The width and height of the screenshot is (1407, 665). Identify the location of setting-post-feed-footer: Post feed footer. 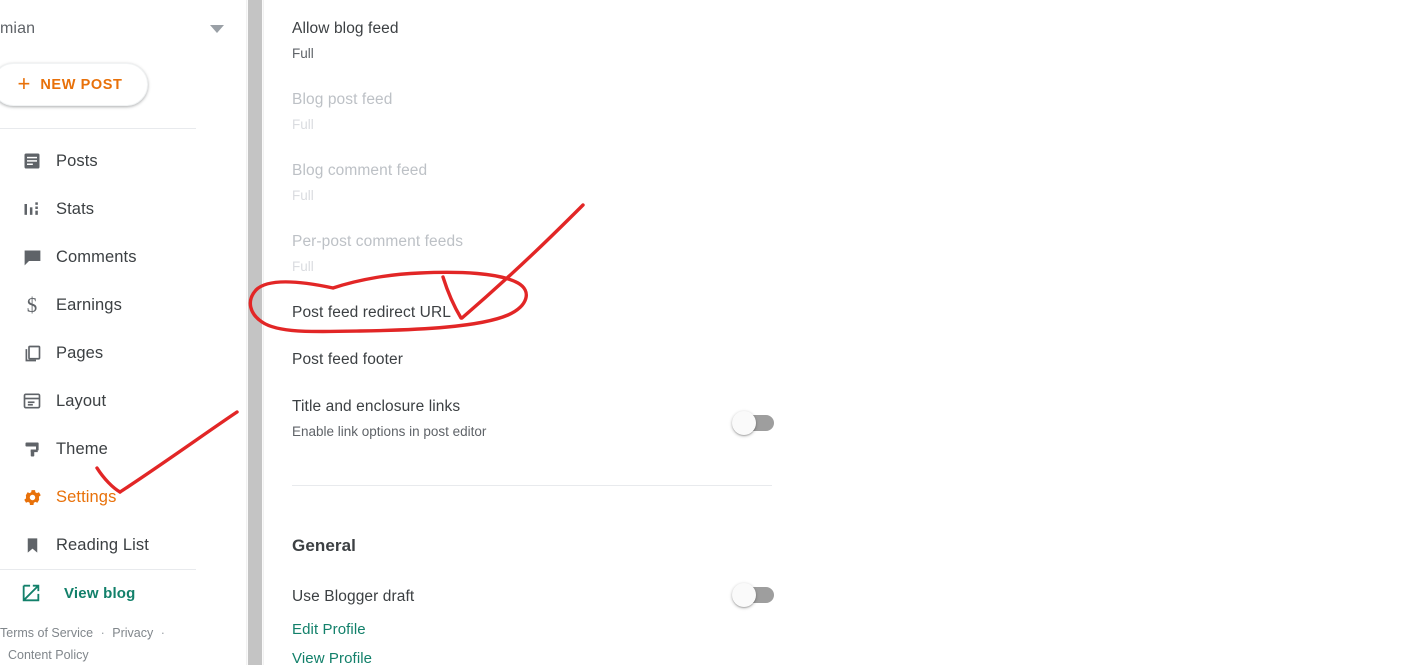
(532, 360).